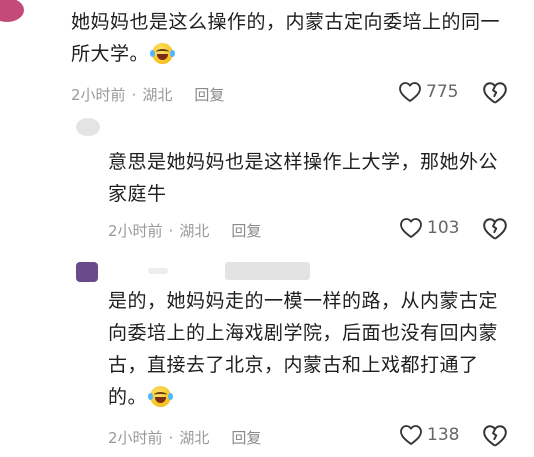 Image resolution: width=534 pixels, height=457 pixels. I want to click on comment-line-text: 所大学。, so click(110, 54).